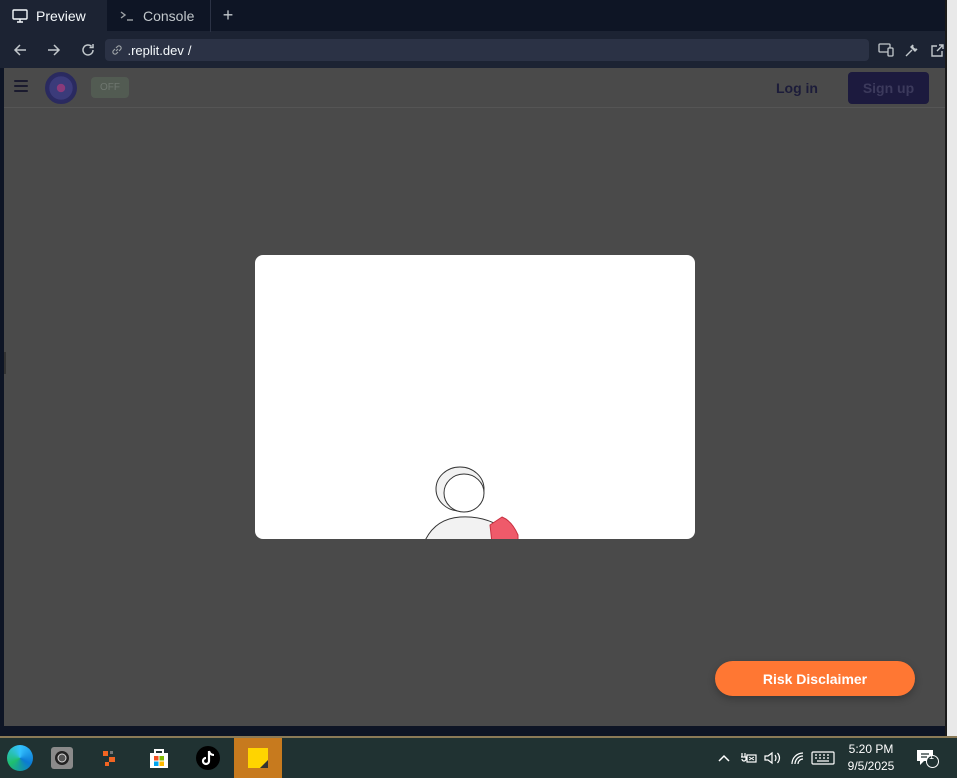 The height and width of the screenshot is (778, 957). I want to click on speaker-icon, so click(772, 758).